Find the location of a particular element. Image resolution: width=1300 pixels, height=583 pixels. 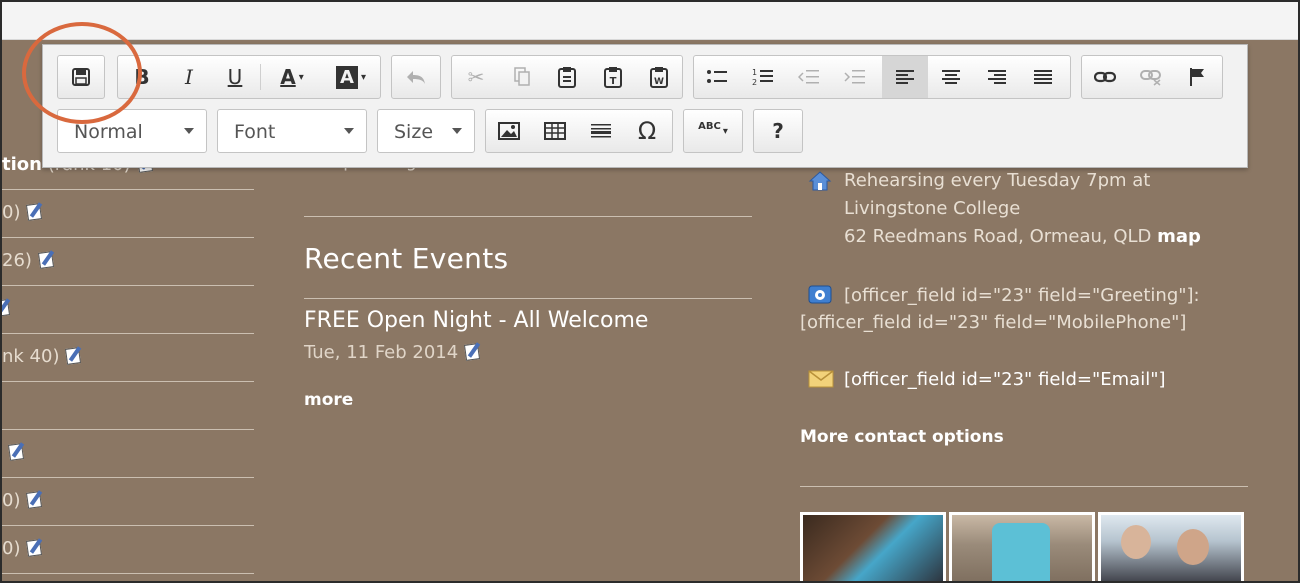

help-button: ? is located at coordinates (778, 131).